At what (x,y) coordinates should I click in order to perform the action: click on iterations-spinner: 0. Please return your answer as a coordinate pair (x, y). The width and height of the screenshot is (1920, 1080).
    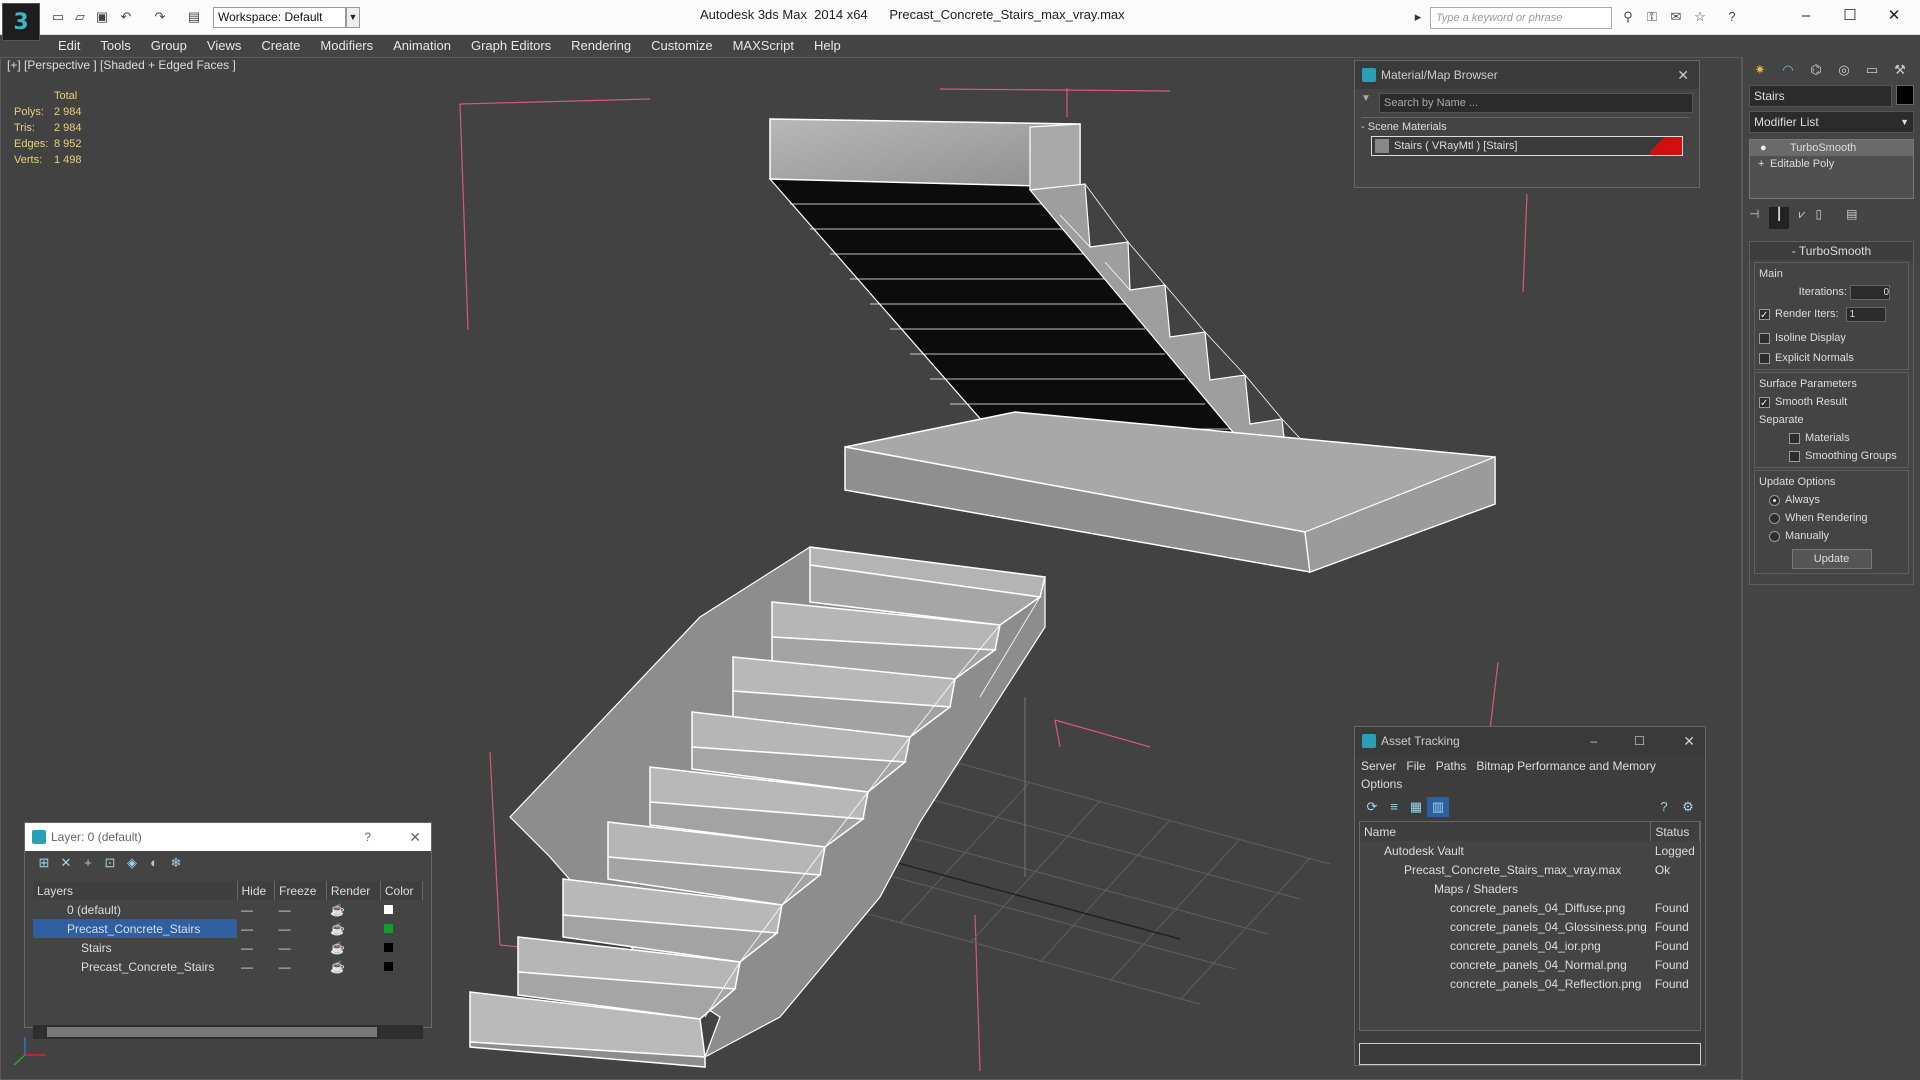
    Looking at the image, I should click on (1870, 292).